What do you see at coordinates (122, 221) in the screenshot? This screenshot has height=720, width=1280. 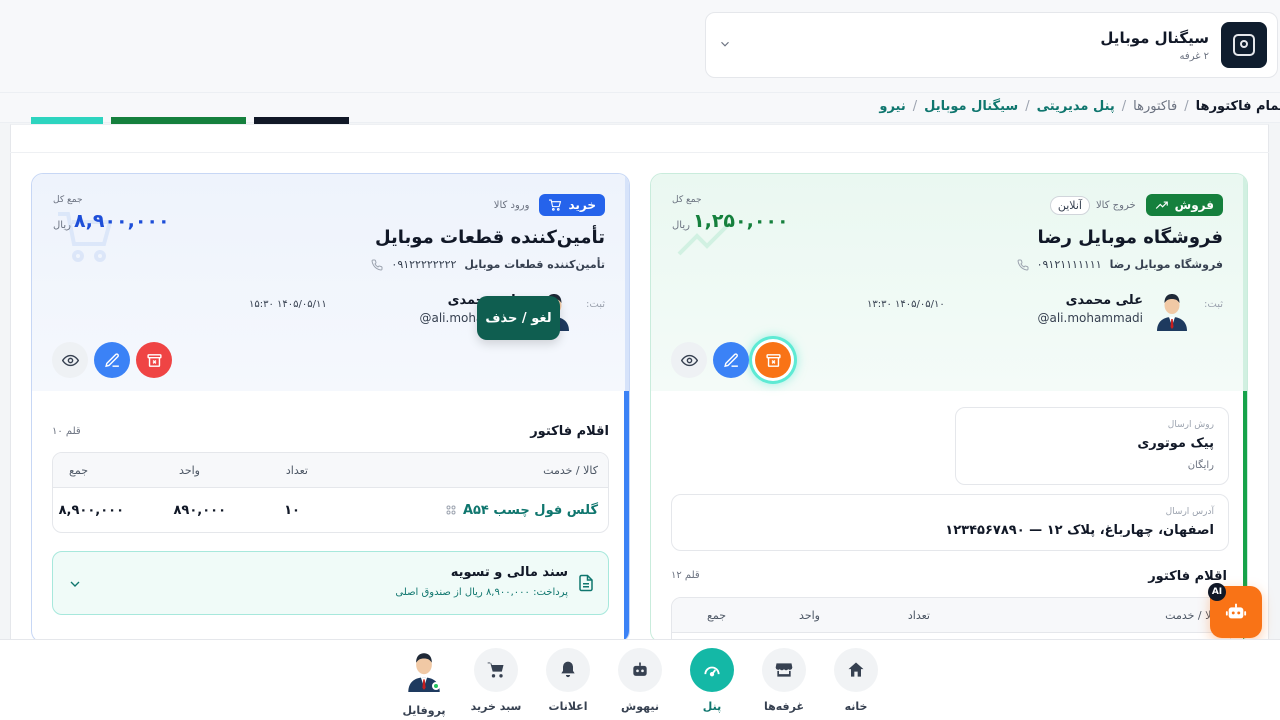 I see `total-amount: ۸,۹۰۰,۰۰۰` at bounding box center [122, 221].